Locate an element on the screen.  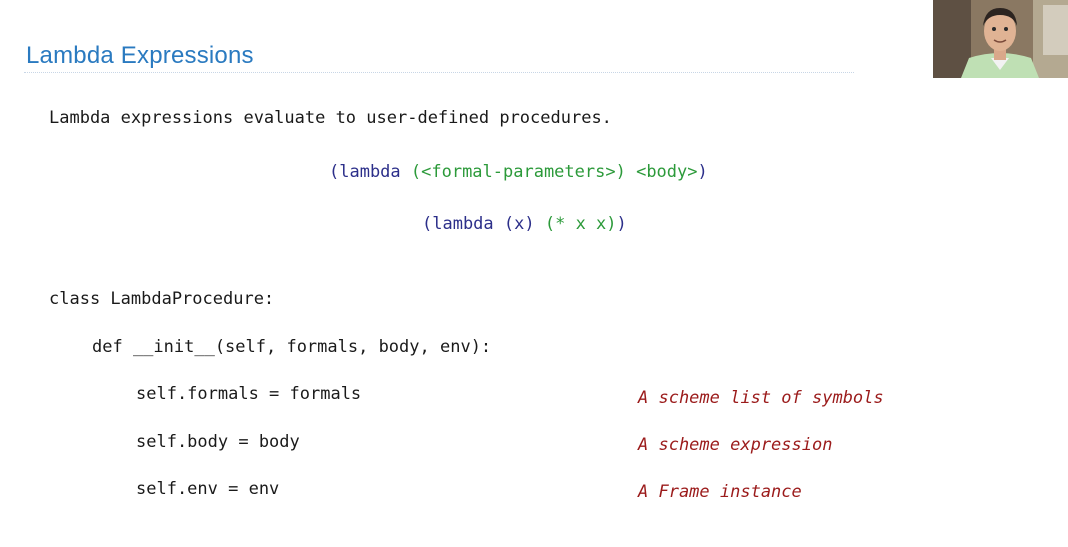
syntax-open: (lambda is located at coordinates (370, 172).